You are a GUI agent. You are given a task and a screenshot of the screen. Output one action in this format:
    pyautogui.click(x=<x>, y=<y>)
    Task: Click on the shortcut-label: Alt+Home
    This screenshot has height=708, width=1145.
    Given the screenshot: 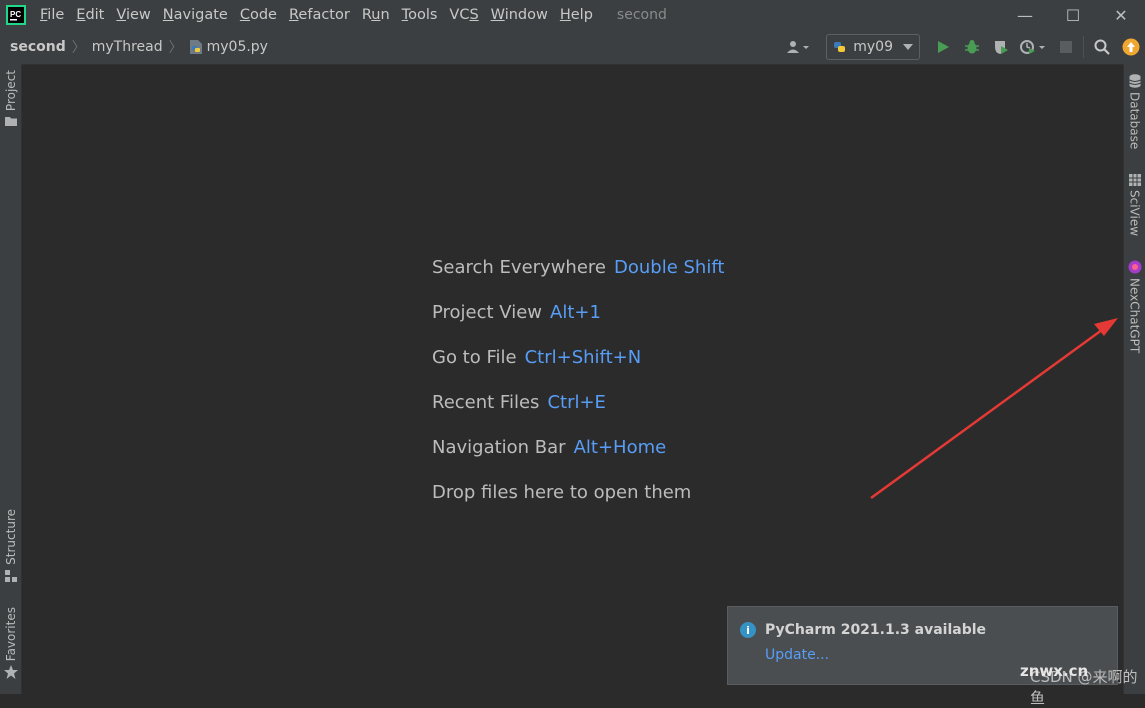 What is the action you would take?
    pyautogui.click(x=620, y=447)
    